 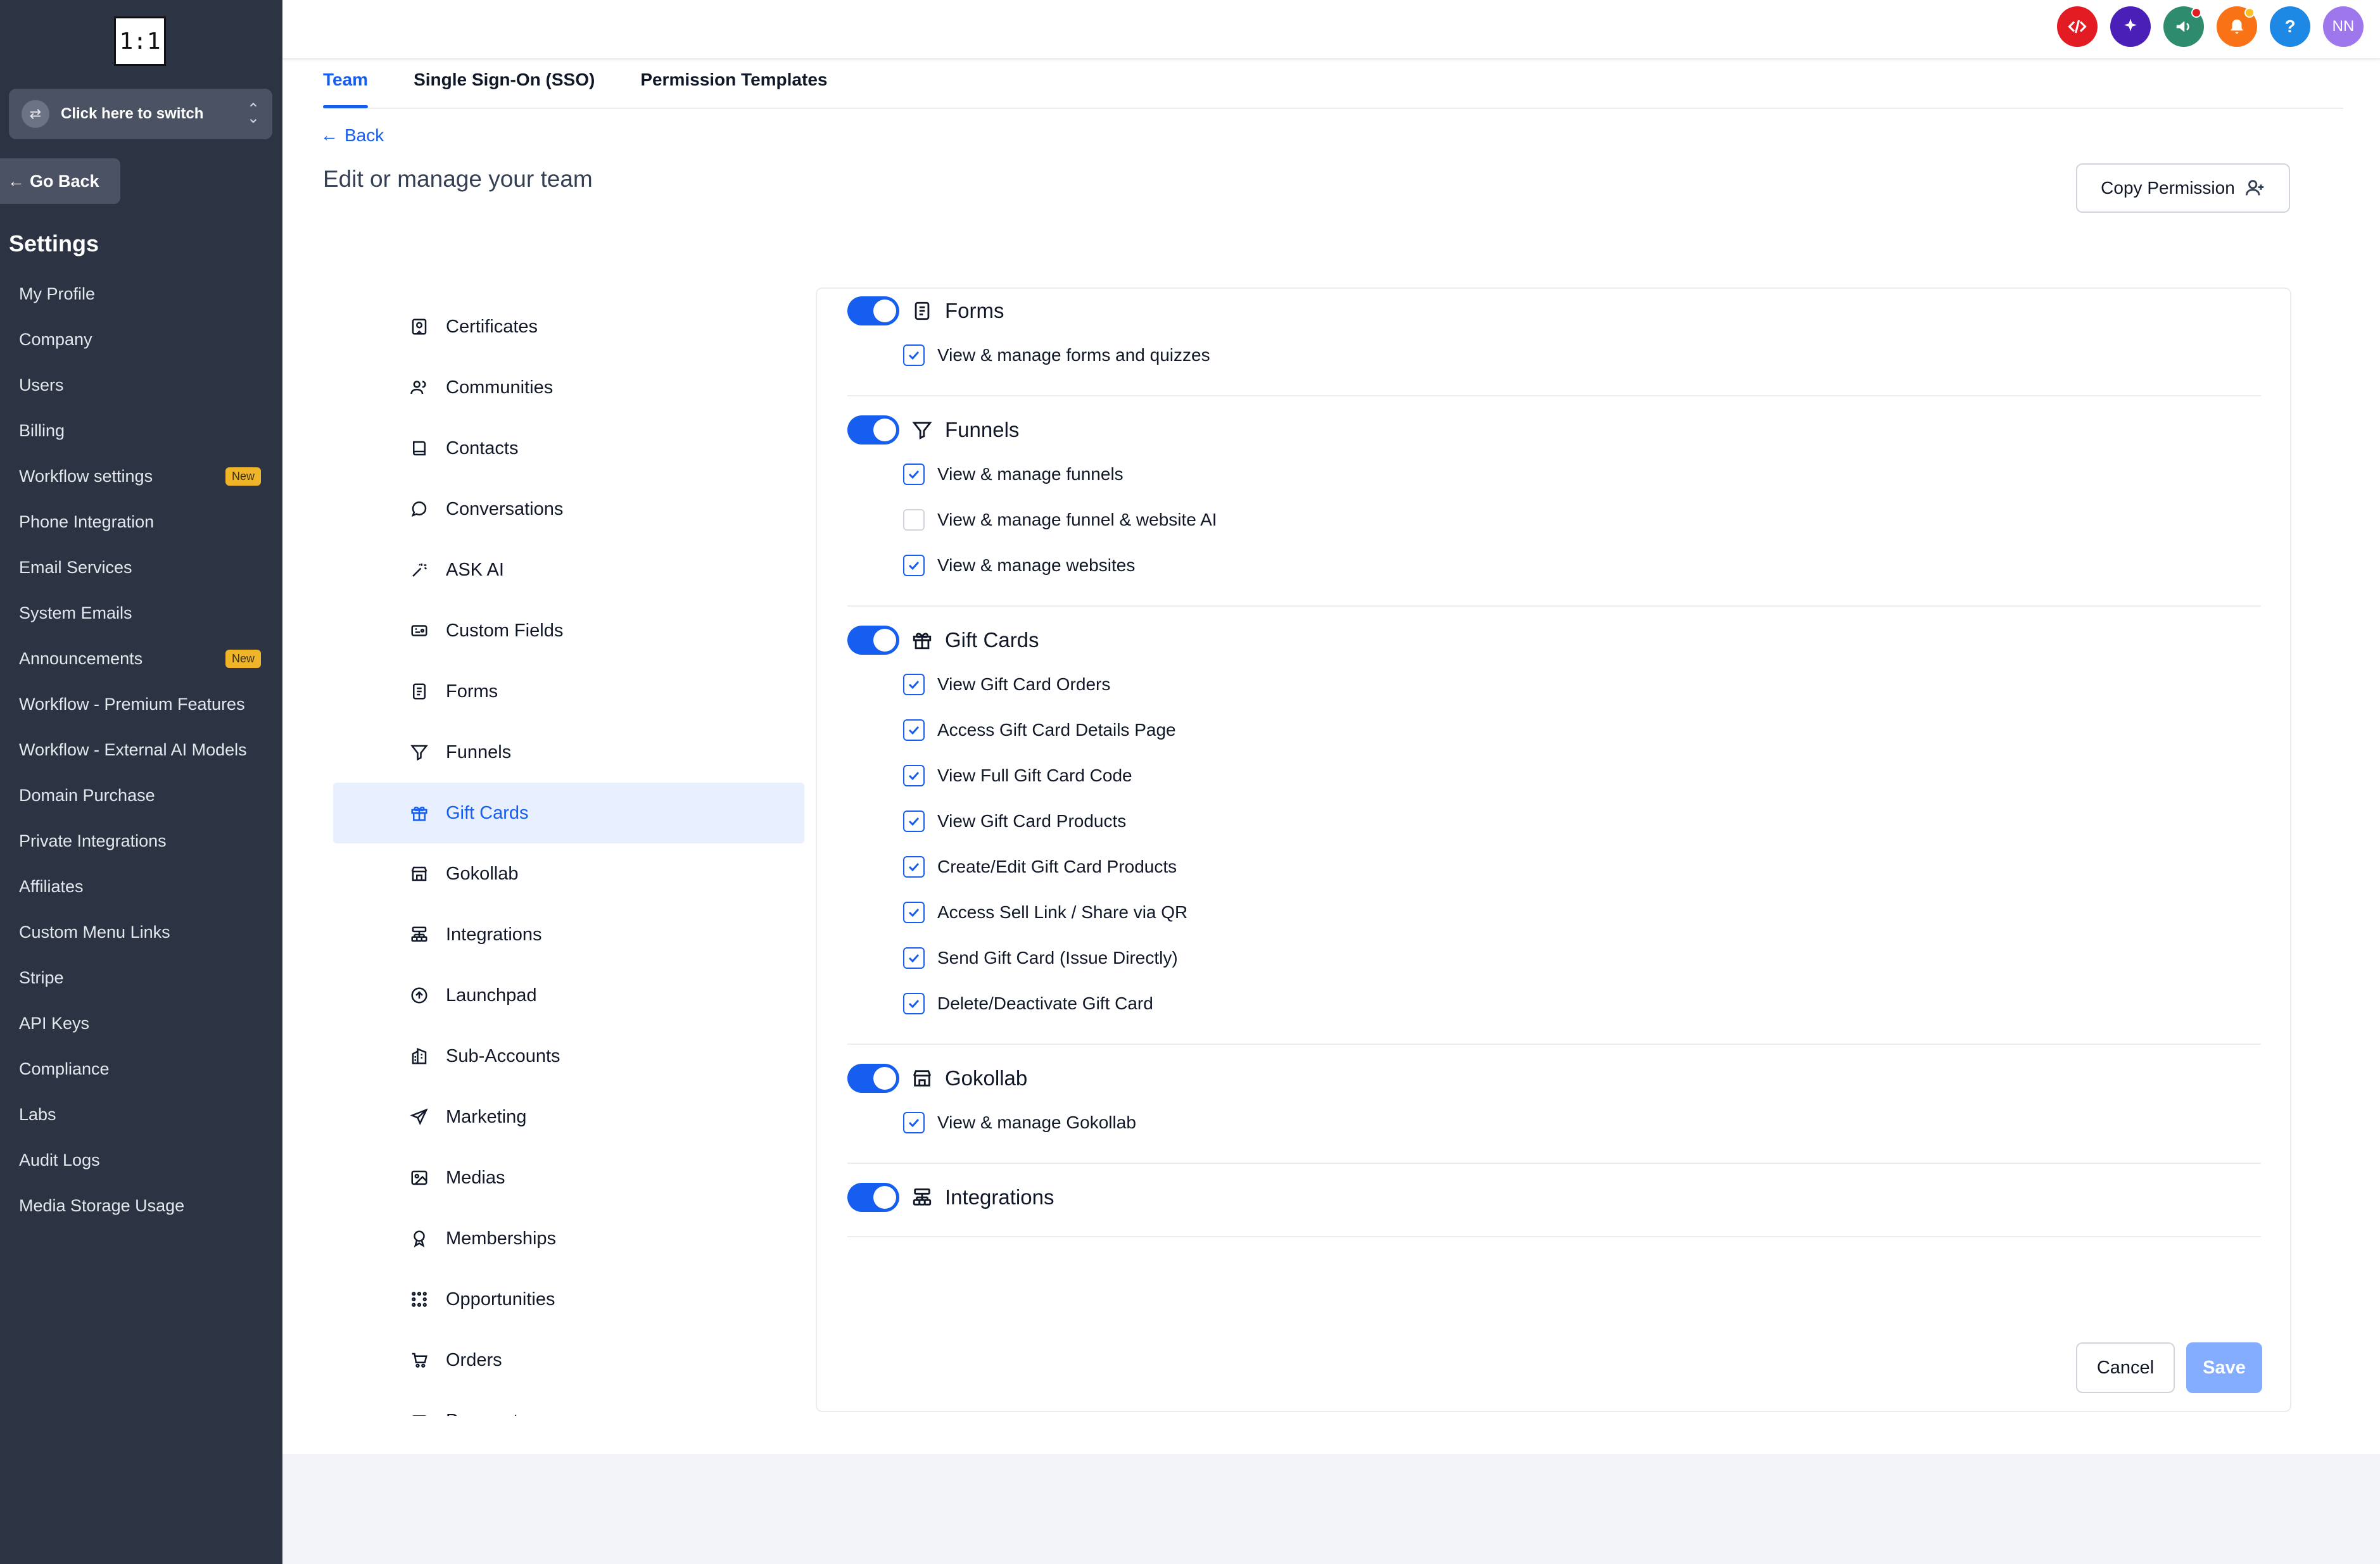 What do you see at coordinates (733, 89) in the screenshot?
I see `tab-permission-templates: Permission Templates` at bounding box center [733, 89].